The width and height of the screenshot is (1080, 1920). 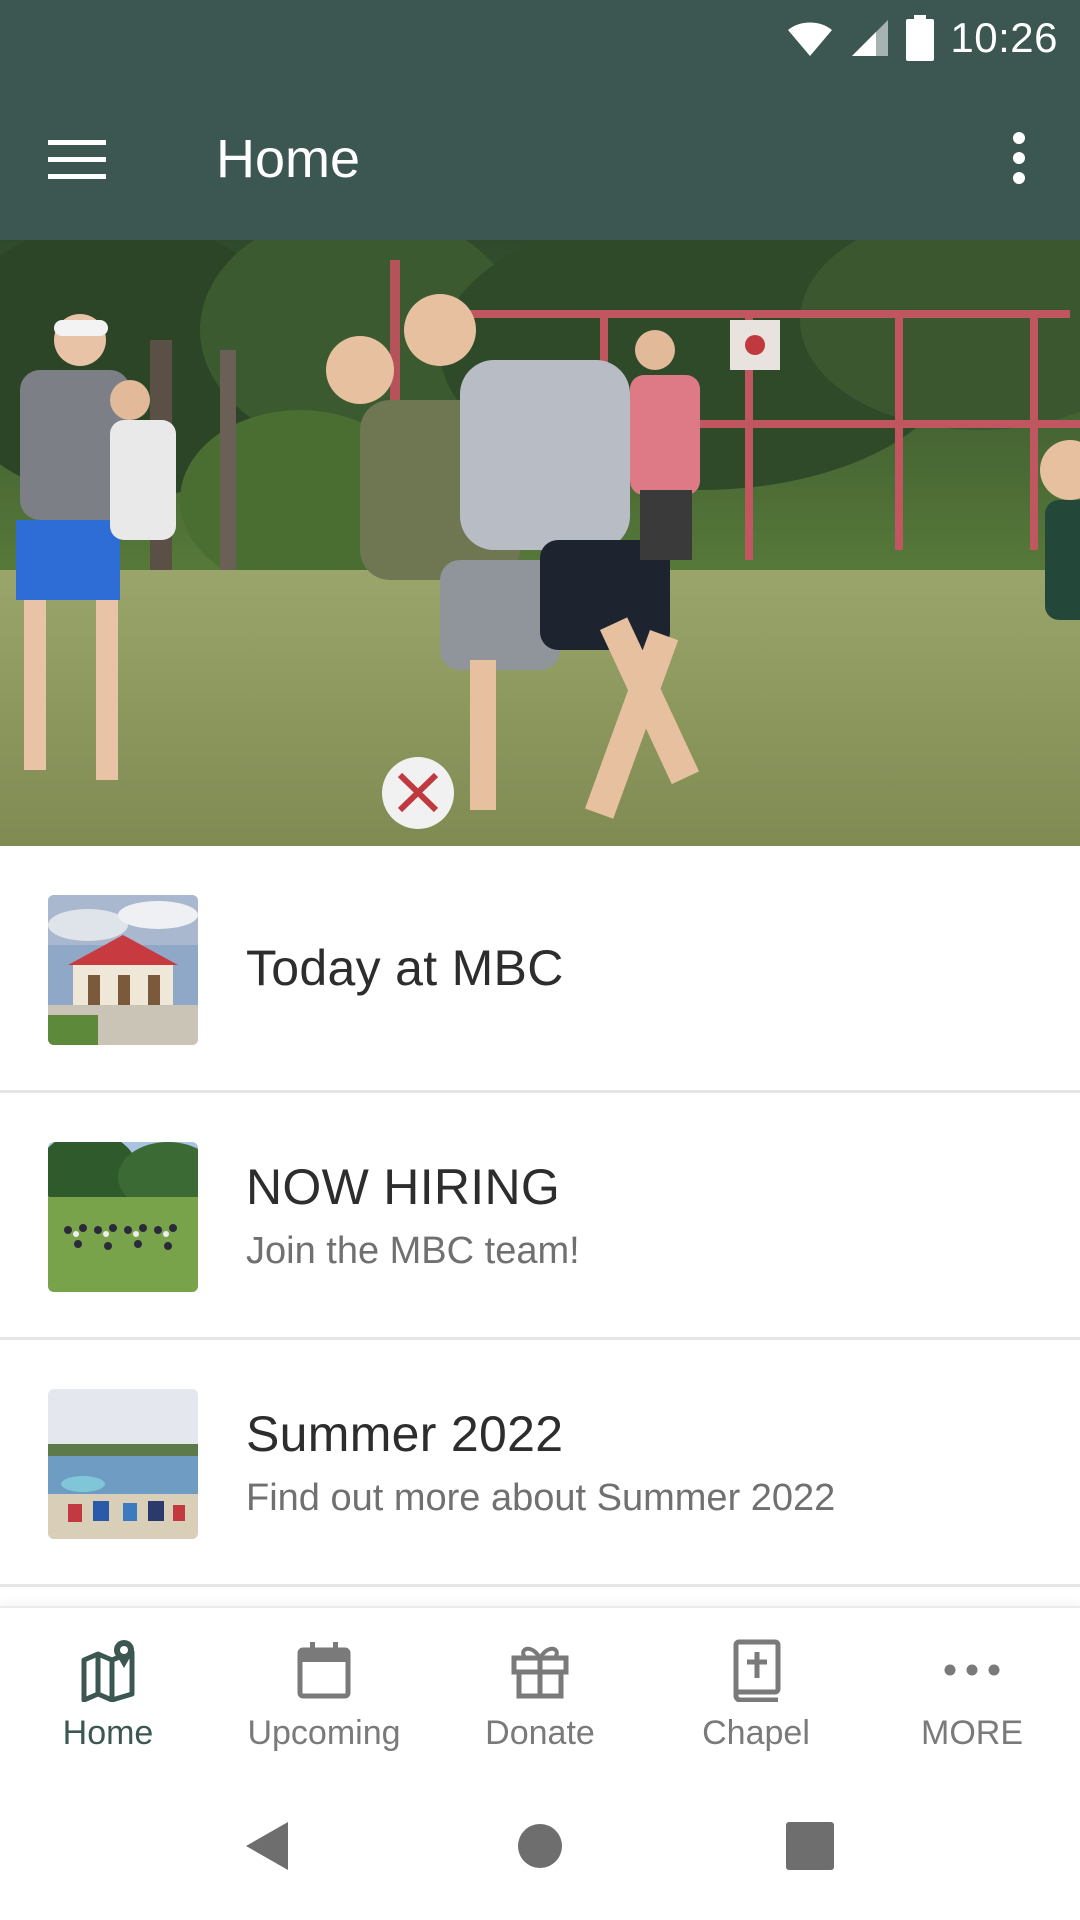 I want to click on status-icons: 10:26, so click(x=922, y=38).